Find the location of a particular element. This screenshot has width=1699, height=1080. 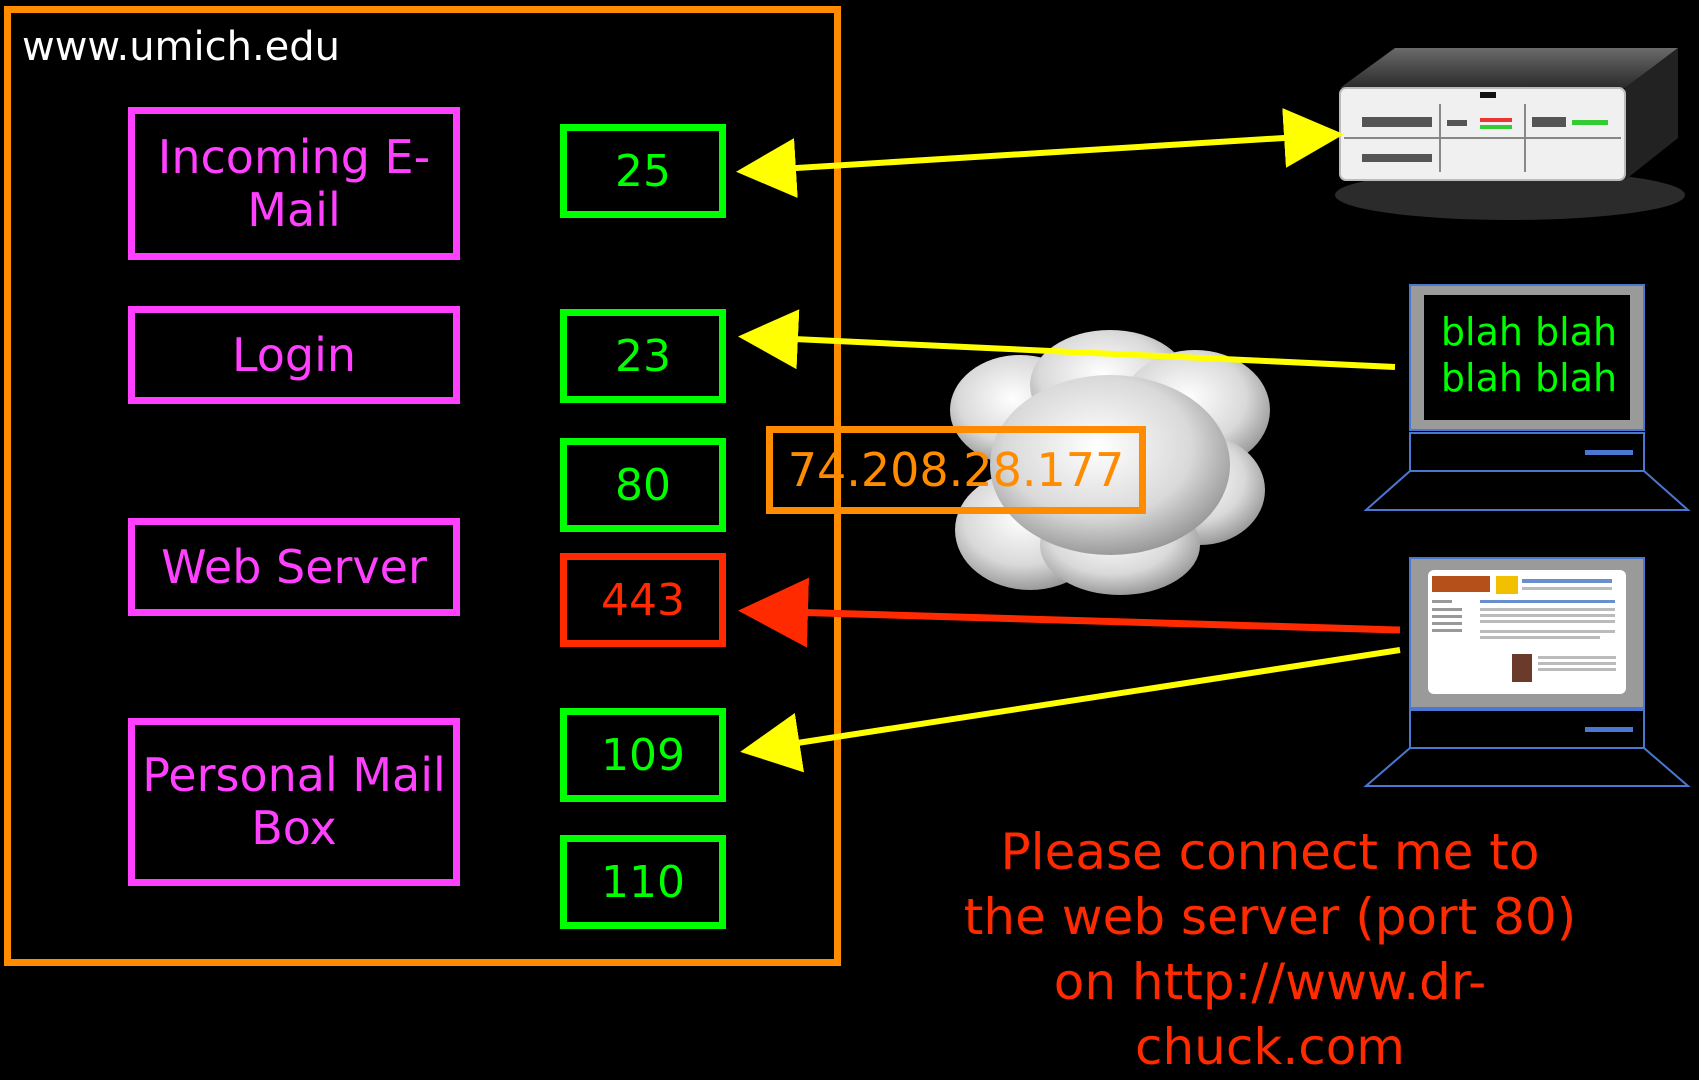

terminal-screen-text: blah blah blah blah is located at coordinates (1529, 355).